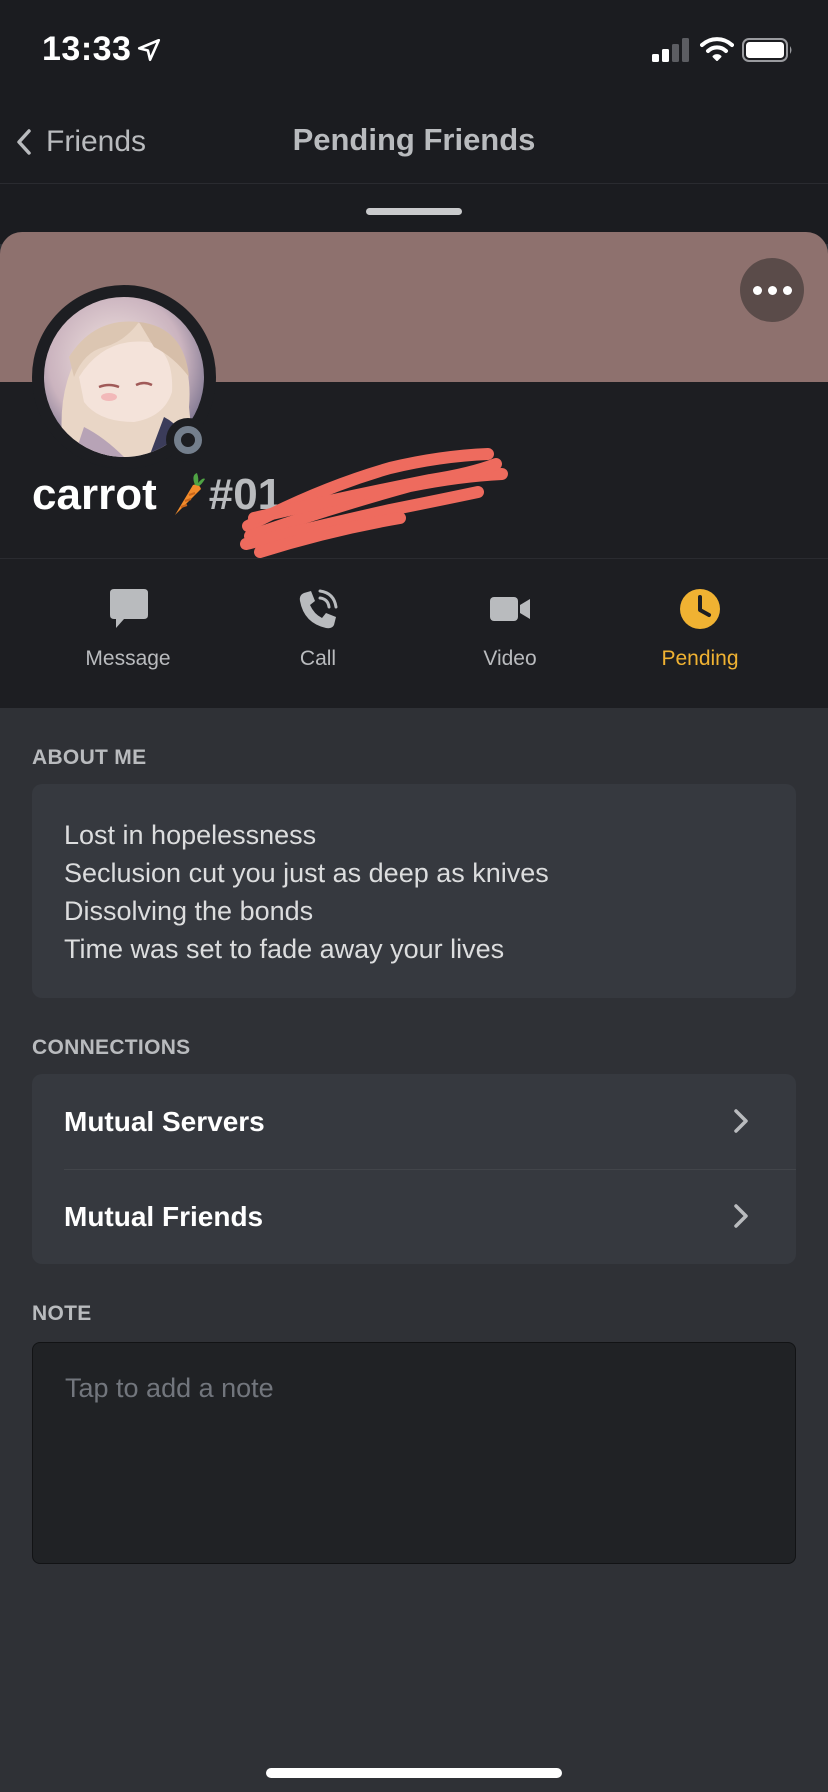  What do you see at coordinates (318, 609) in the screenshot?
I see `phone-icon` at bounding box center [318, 609].